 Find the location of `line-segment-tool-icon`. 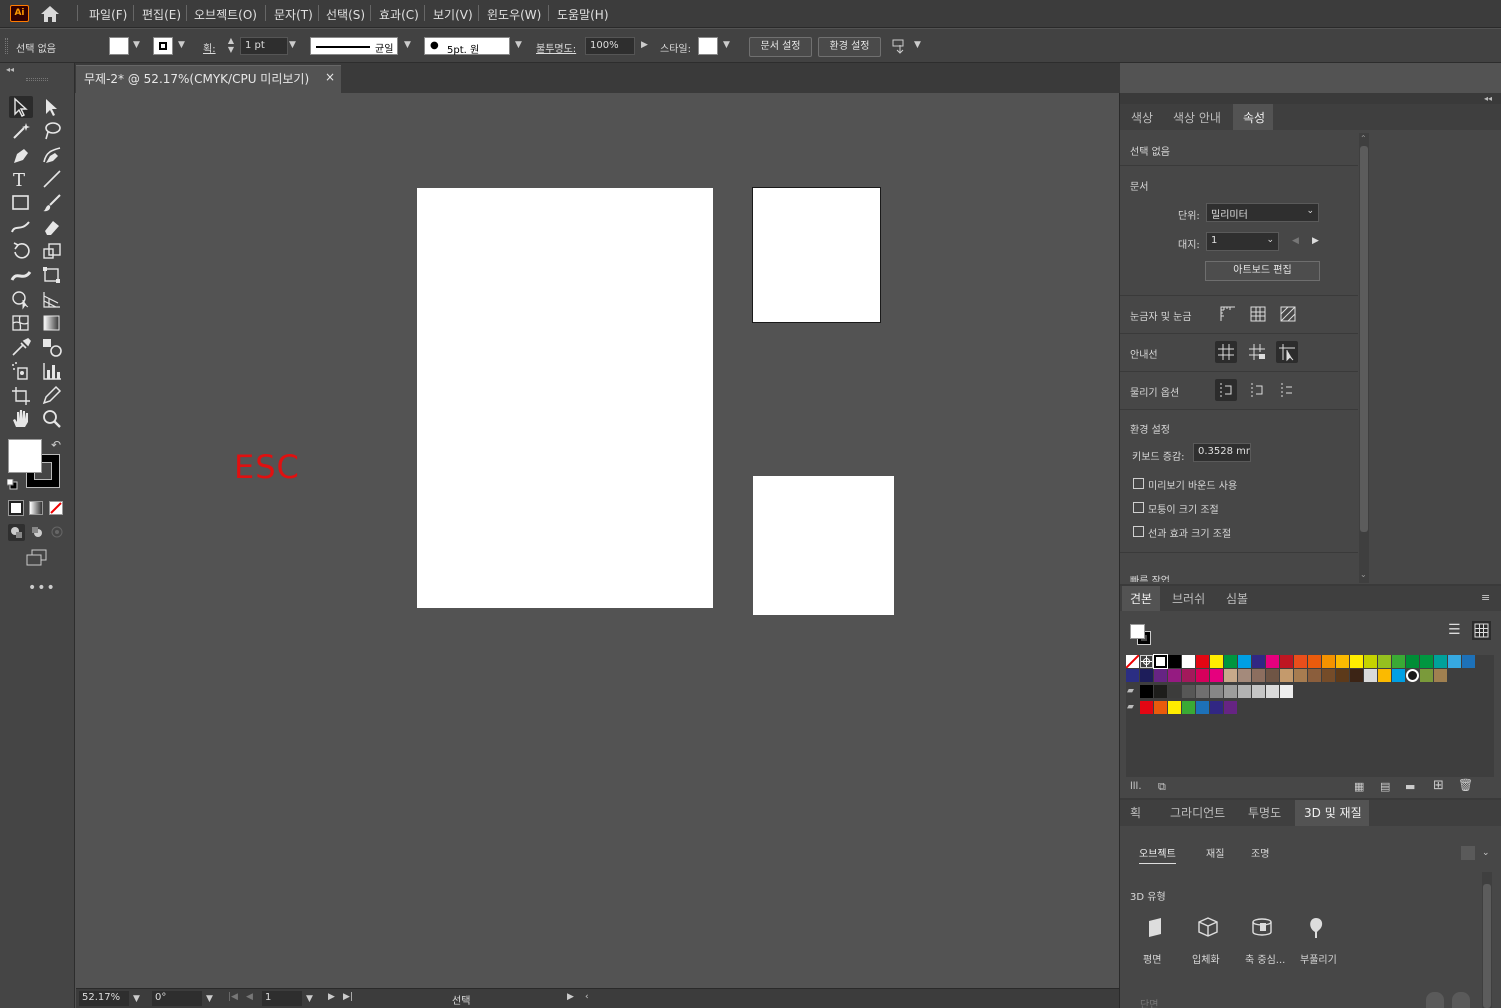

line-segment-tool-icon is located at coordinates (52, 179).